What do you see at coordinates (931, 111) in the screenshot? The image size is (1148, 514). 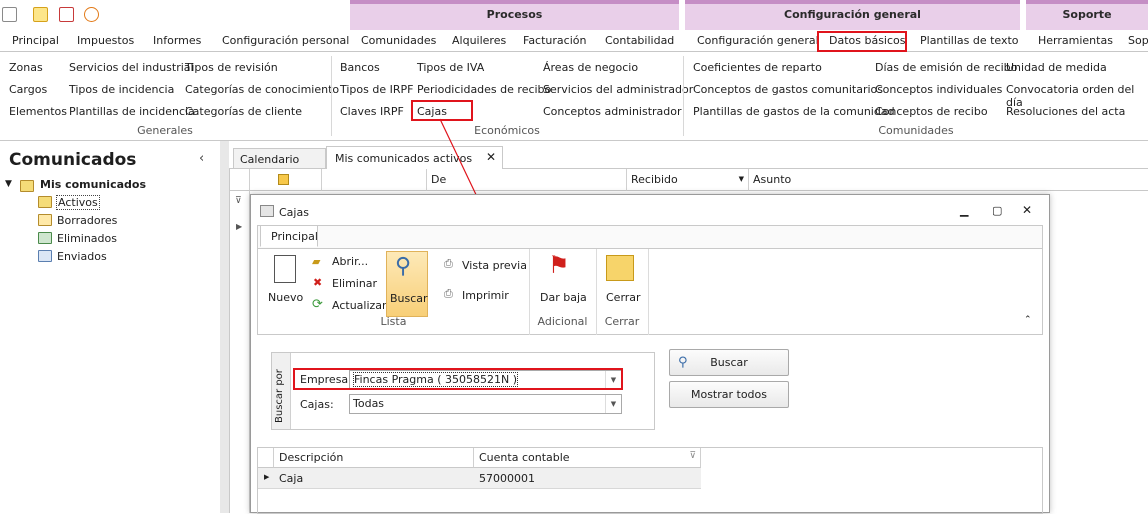 I see `menu-conceptos-recibo: Conceptos de recibo` at bounding box center [931, 111].